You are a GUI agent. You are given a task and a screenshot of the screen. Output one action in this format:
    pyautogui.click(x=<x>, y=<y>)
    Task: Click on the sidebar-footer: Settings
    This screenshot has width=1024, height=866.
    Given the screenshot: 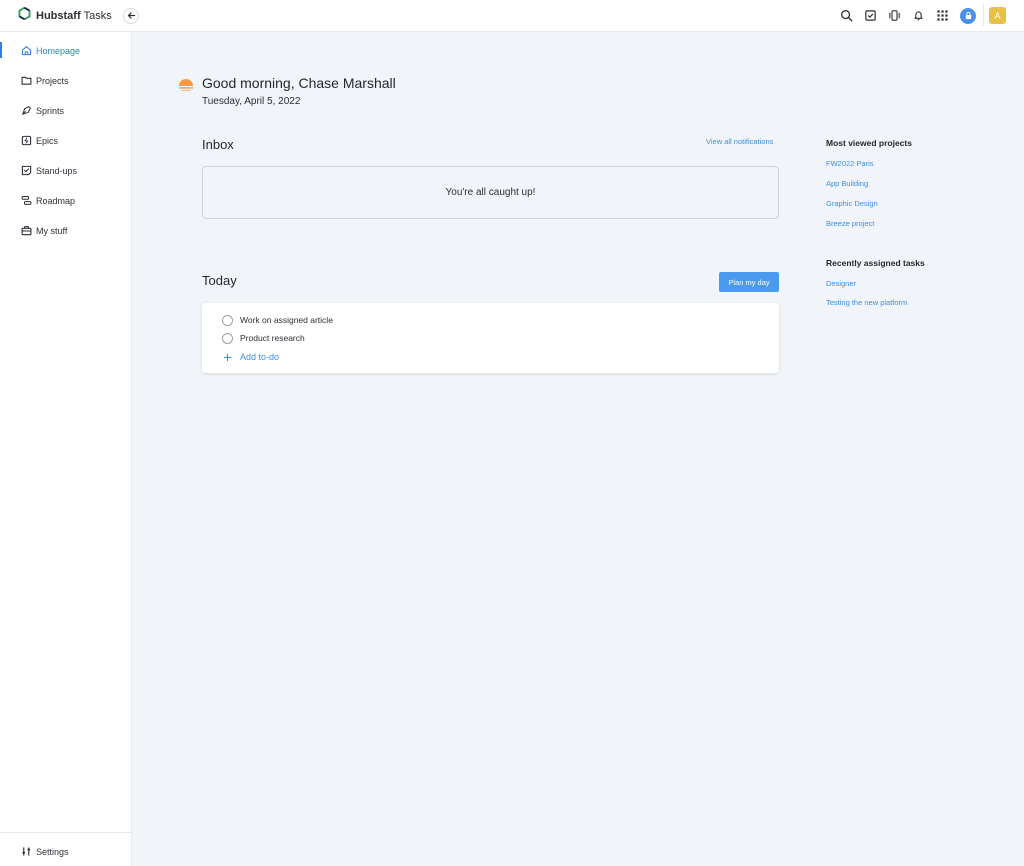 What is the action you would take?
    pyautogui.click(x=65, y=849)
    